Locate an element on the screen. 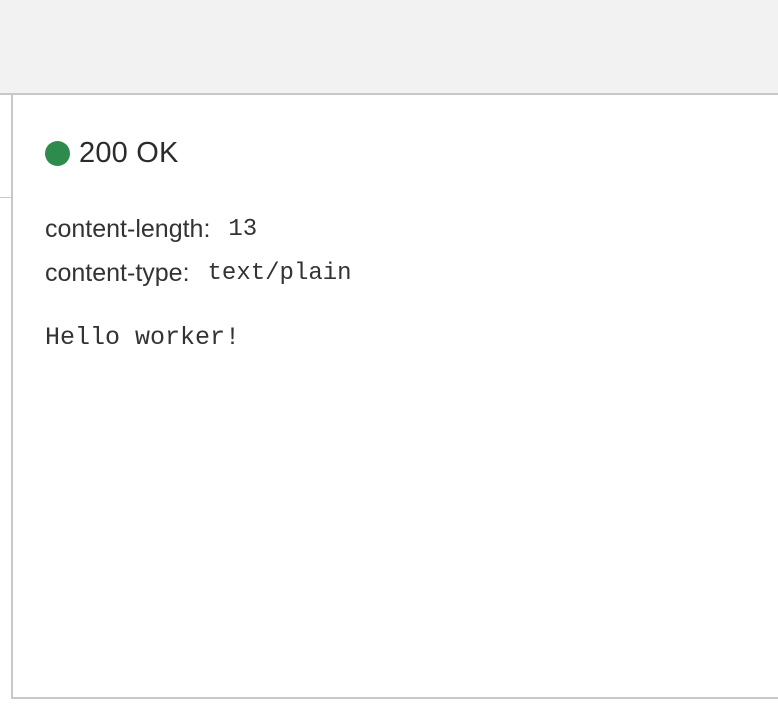  status-text: 200 OK is located at coordinates (129, 152).